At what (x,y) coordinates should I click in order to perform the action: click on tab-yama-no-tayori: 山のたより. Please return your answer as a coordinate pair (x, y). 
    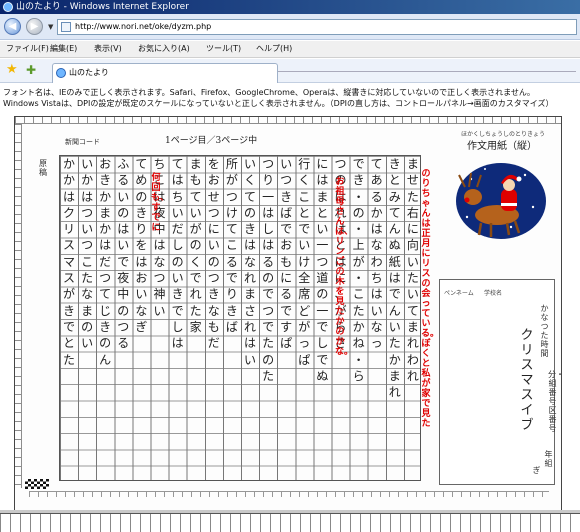
    Looking at the image, I should click on (165, 73).